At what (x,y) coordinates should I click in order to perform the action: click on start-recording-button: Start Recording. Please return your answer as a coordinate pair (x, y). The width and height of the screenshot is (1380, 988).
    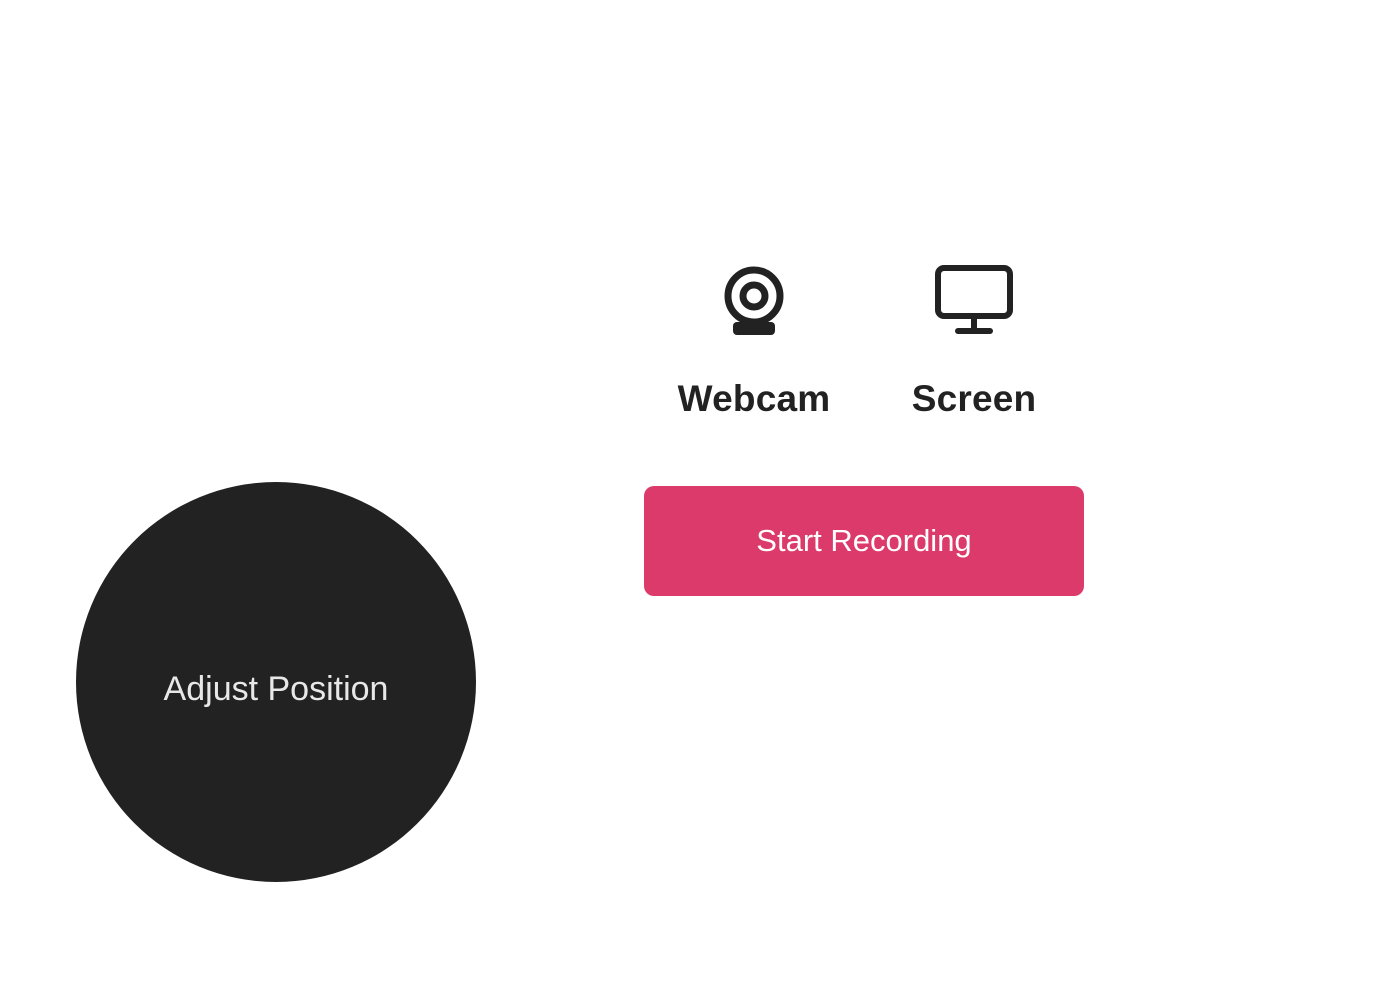
    Looking at the image, I should click on (864, 541).